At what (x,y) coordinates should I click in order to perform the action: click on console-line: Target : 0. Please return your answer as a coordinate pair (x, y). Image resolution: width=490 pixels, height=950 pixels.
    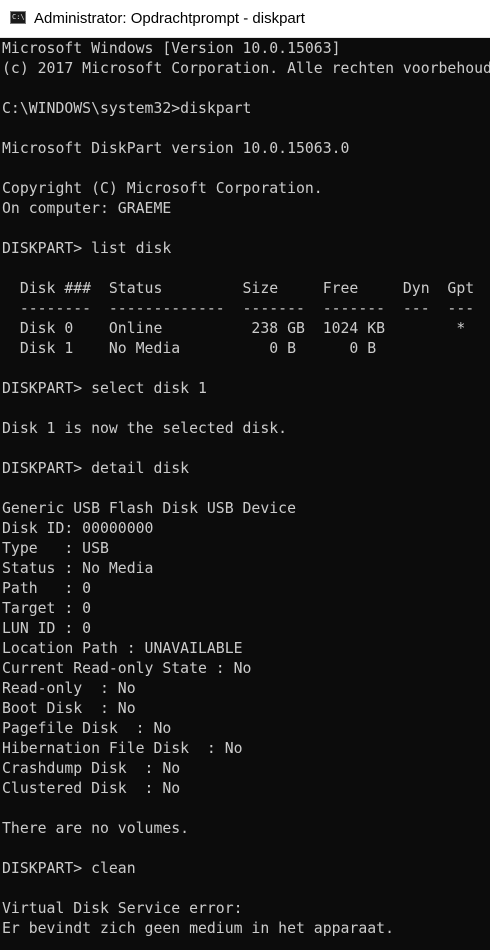
    Looking at the image, I should click on (47, 608).